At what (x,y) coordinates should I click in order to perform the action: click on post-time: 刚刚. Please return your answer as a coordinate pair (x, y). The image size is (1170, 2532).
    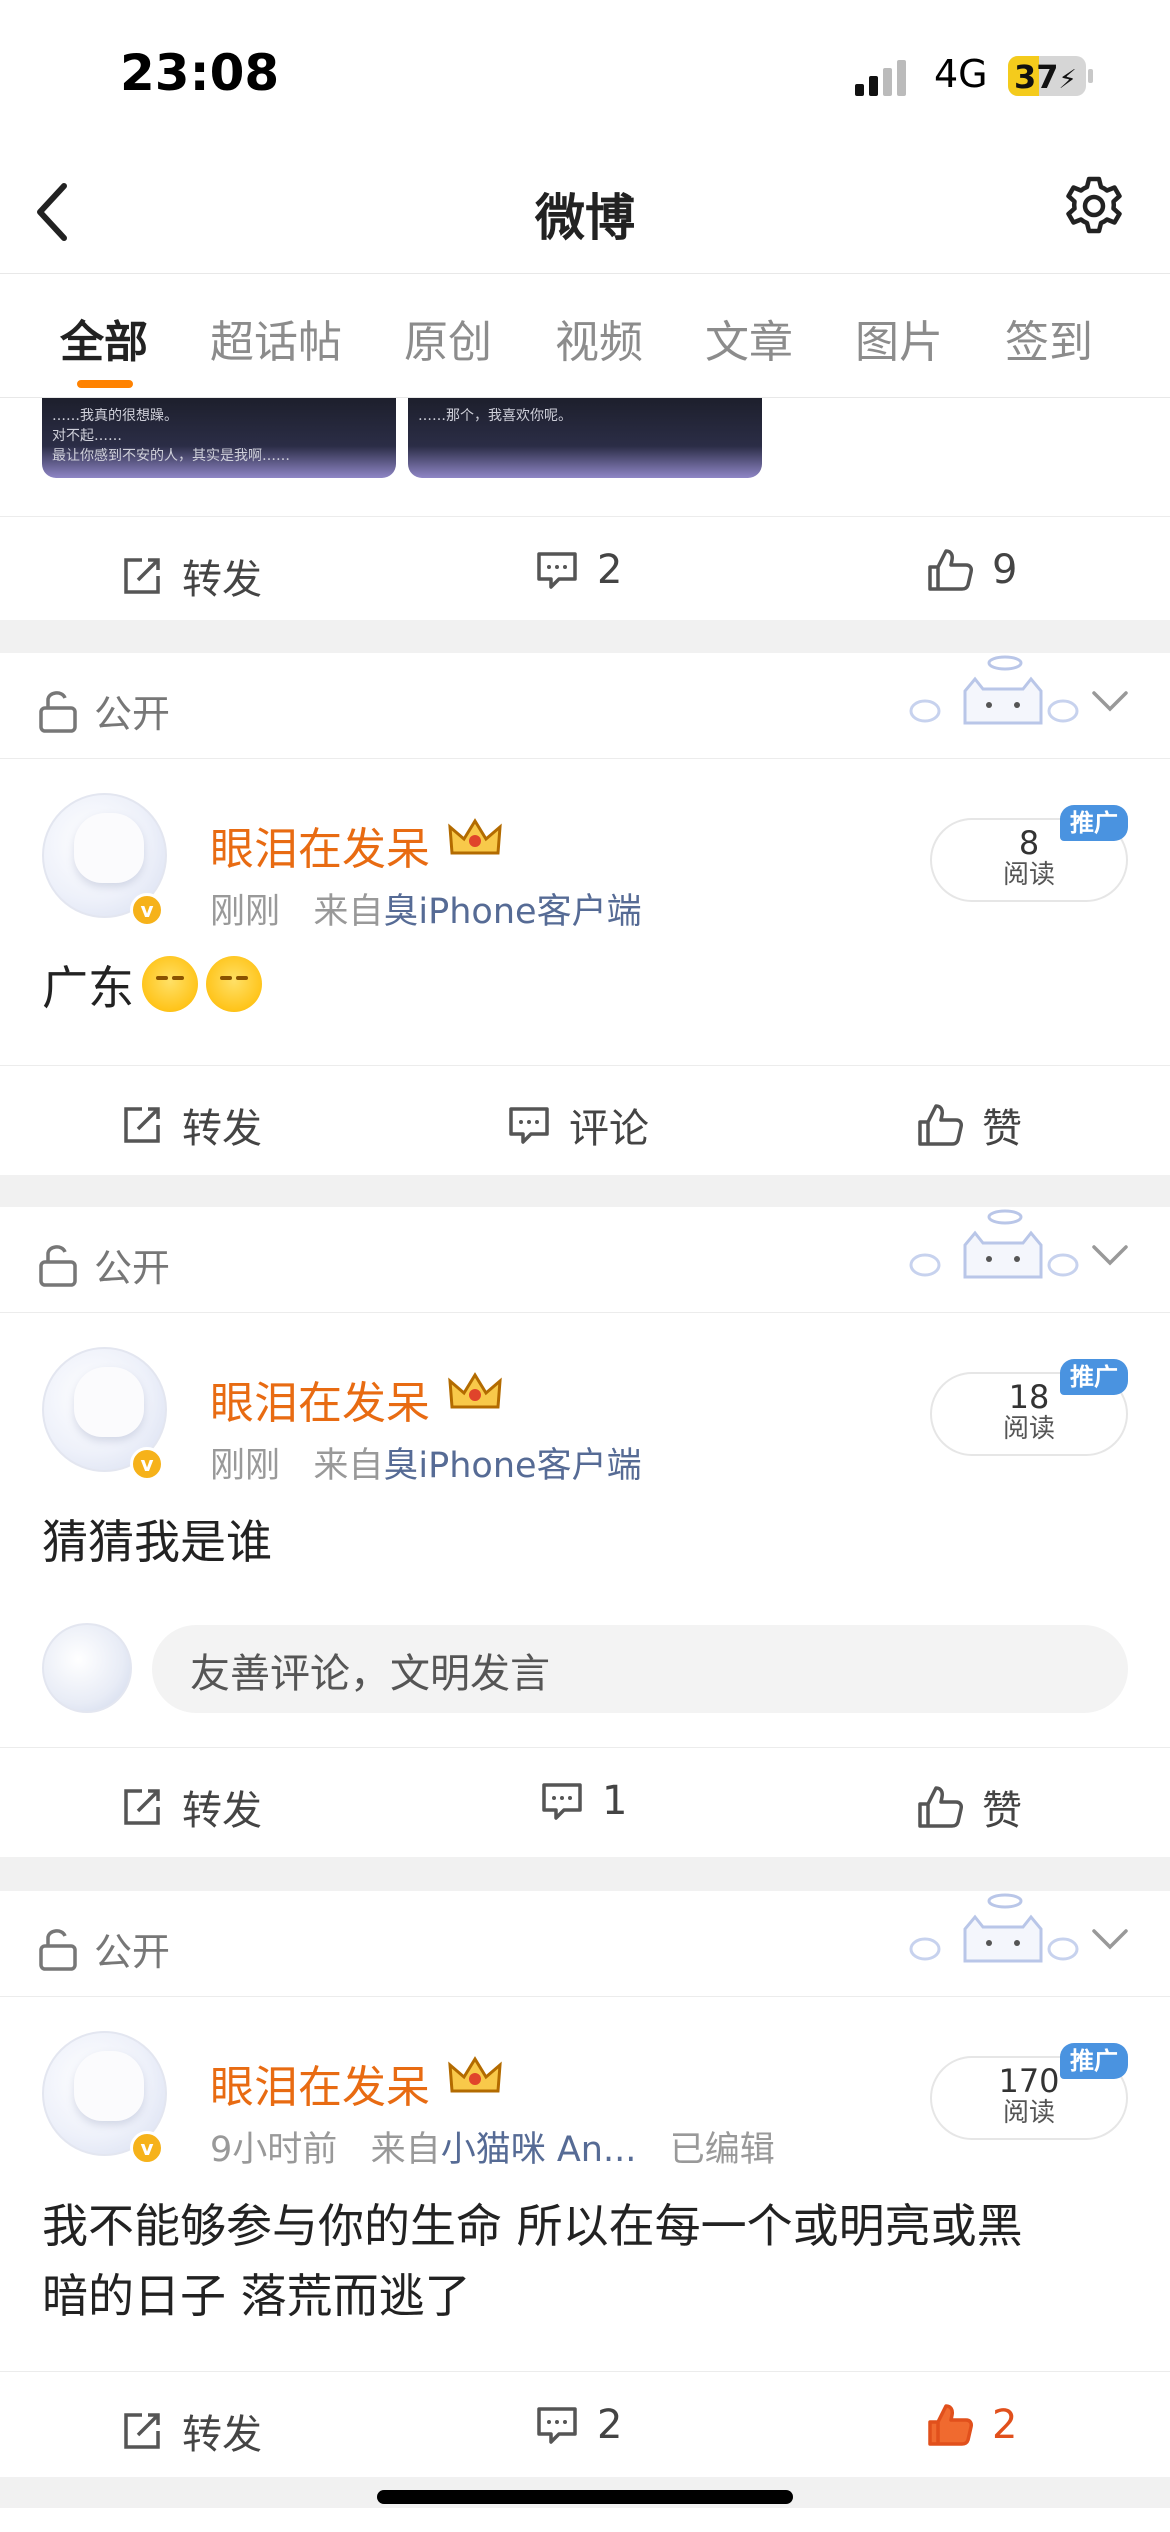
    Looking at the image, I should click on (245, 912).